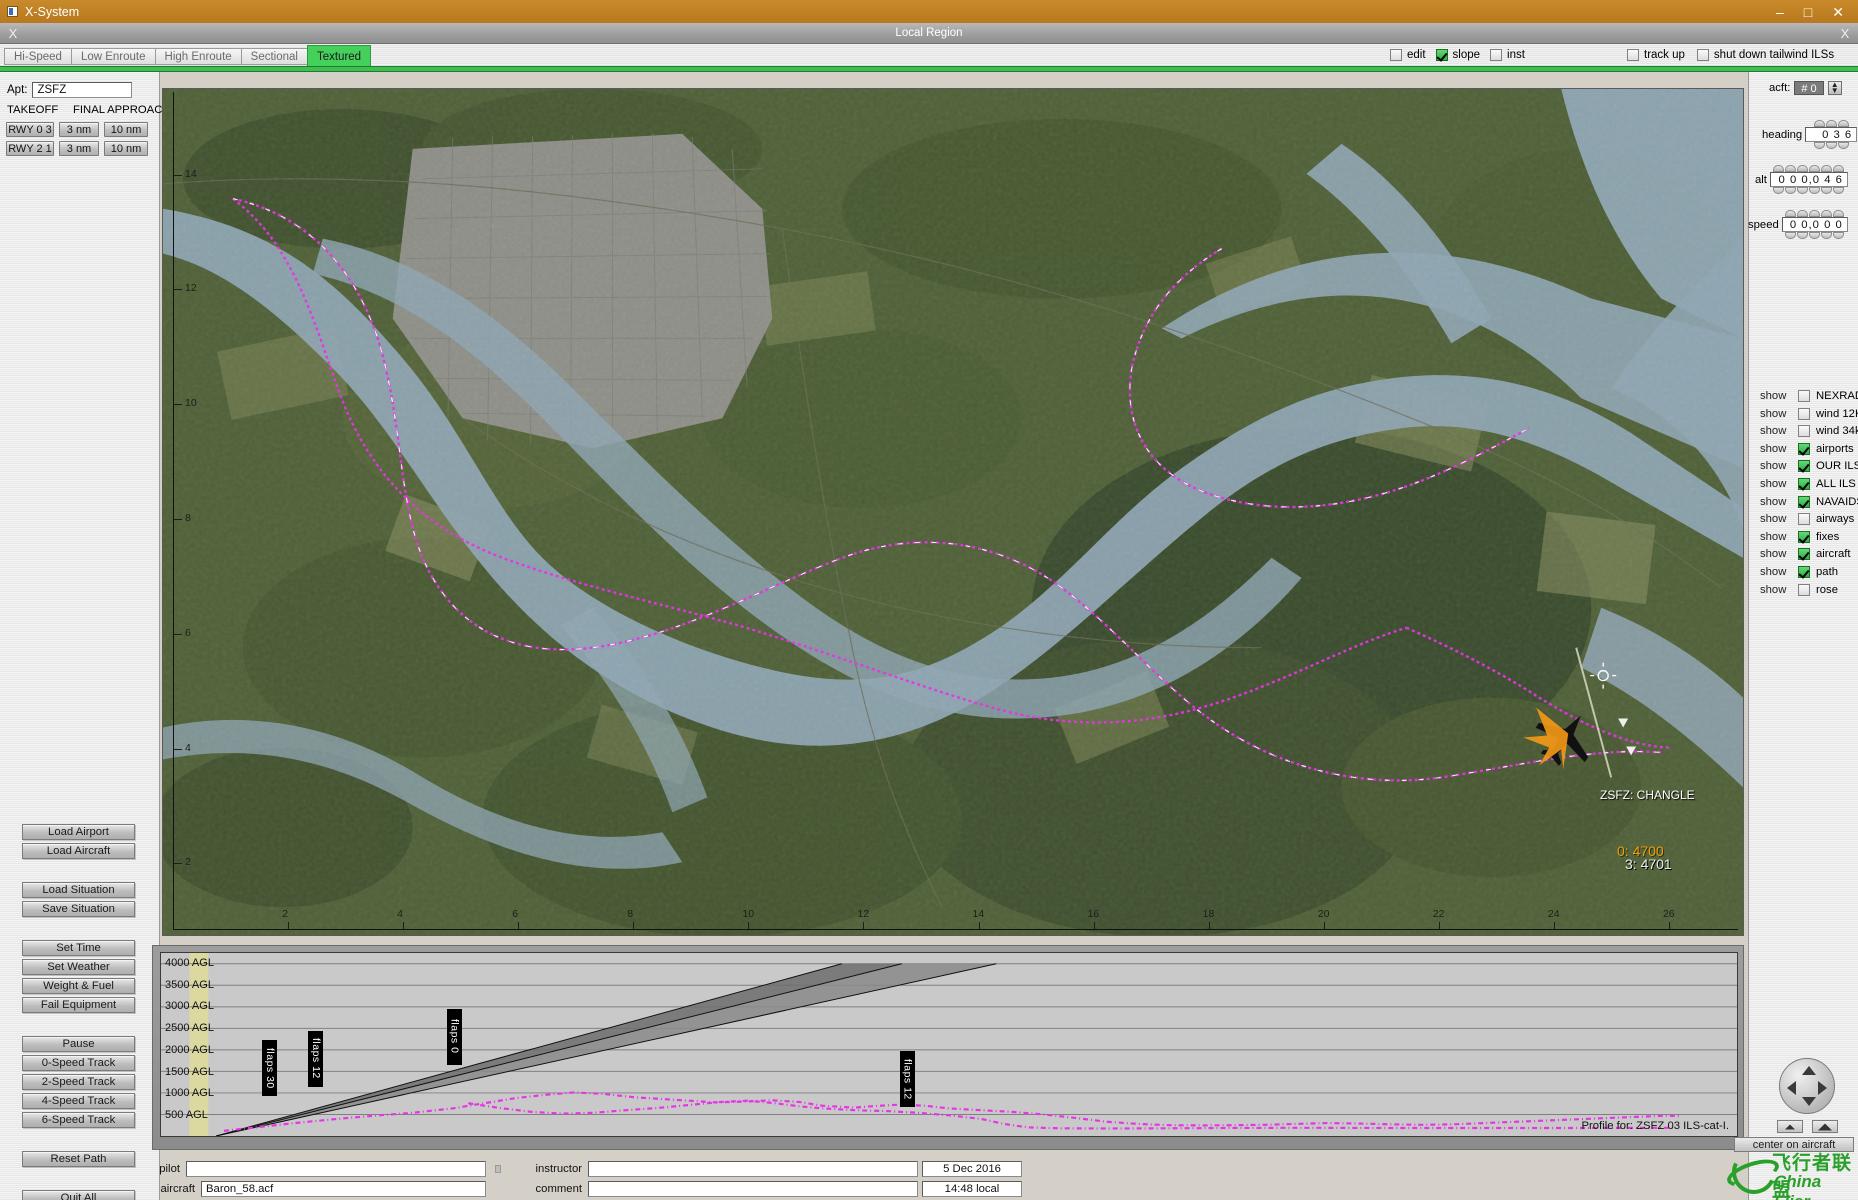 This screenshot has height=1200, width=1858. I want to click on acft-value: # 0, so click(1809, 88).